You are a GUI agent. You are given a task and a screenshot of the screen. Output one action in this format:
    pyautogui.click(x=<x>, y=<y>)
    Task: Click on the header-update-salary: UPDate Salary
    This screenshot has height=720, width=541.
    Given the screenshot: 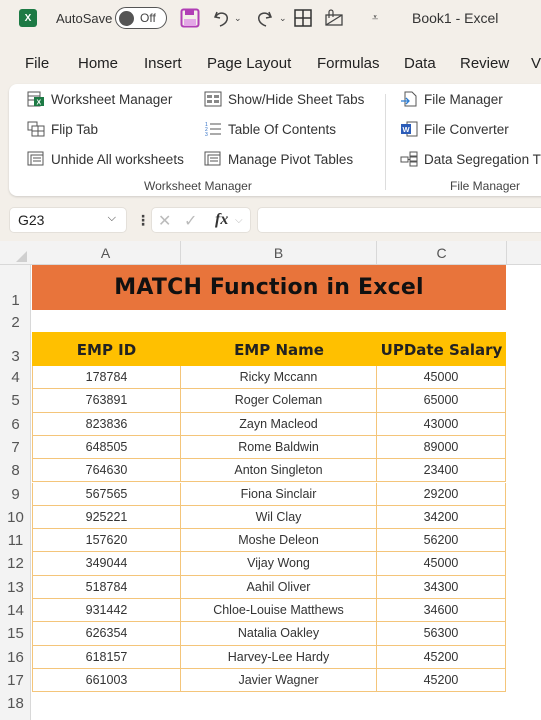 What is the action you would take?
    pyautogui.click(x=441, y=349)
    